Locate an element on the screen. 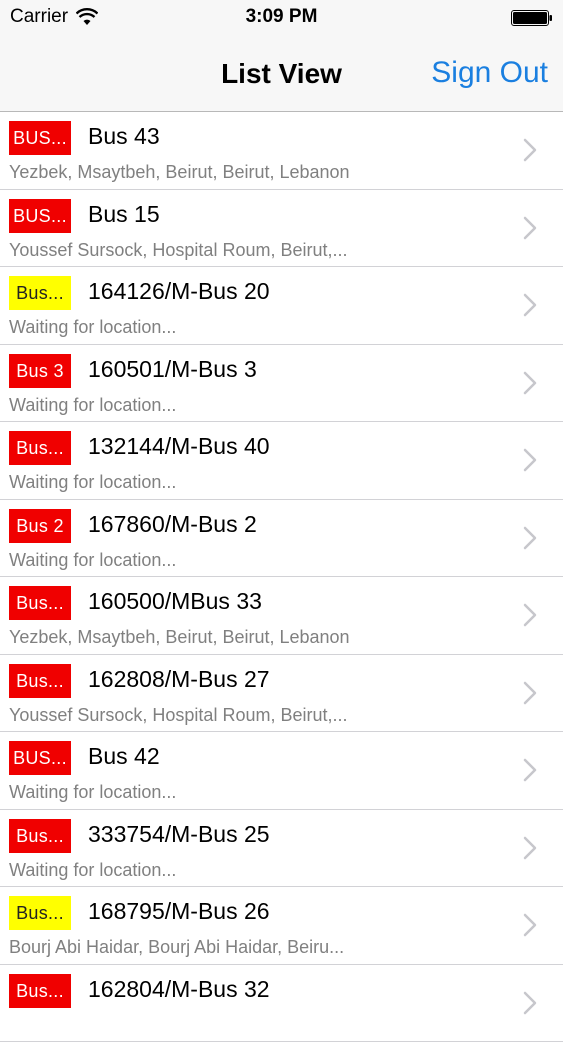 The width and height of the screenshot is (563, 1042). bus-badge: Bus 3 is located at coordinates (40, 371).